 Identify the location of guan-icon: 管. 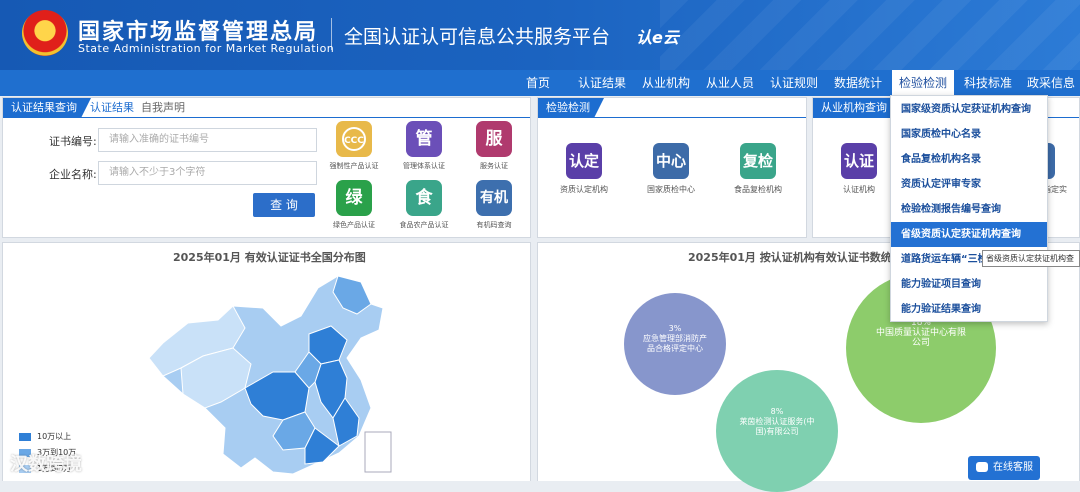
(424, 139).